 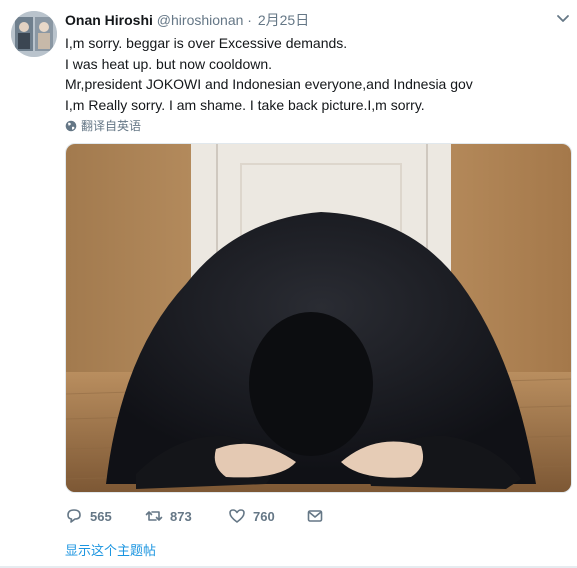 I want to click on tweet-date: 2月25日, so click(x=283, y=20).